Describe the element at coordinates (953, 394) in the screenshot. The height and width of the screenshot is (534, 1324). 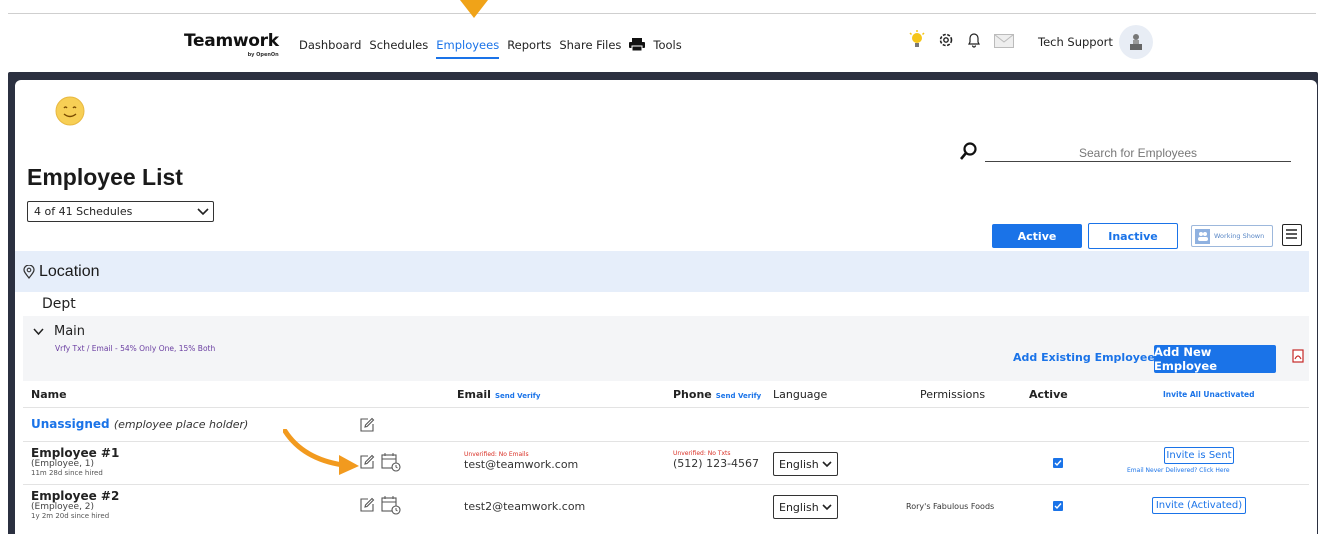
I see `col-permissions: Permissions` at that location.